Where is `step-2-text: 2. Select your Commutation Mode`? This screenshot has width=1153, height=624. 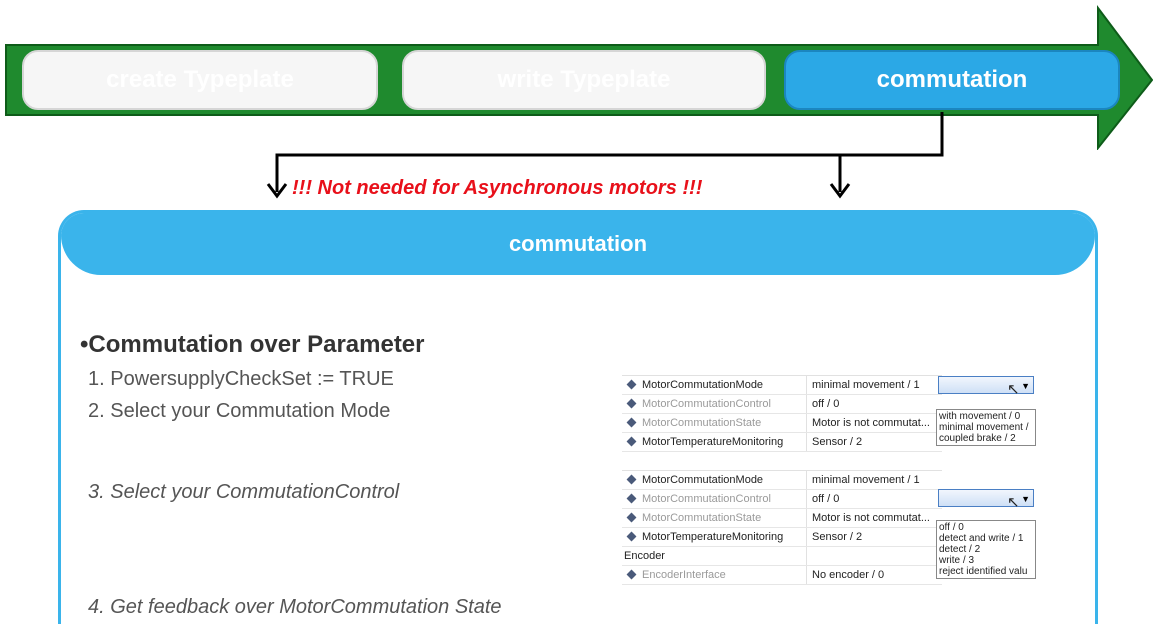
step-2-text: 2. Select your Commutation Mode is located at coordinates (239, 411).